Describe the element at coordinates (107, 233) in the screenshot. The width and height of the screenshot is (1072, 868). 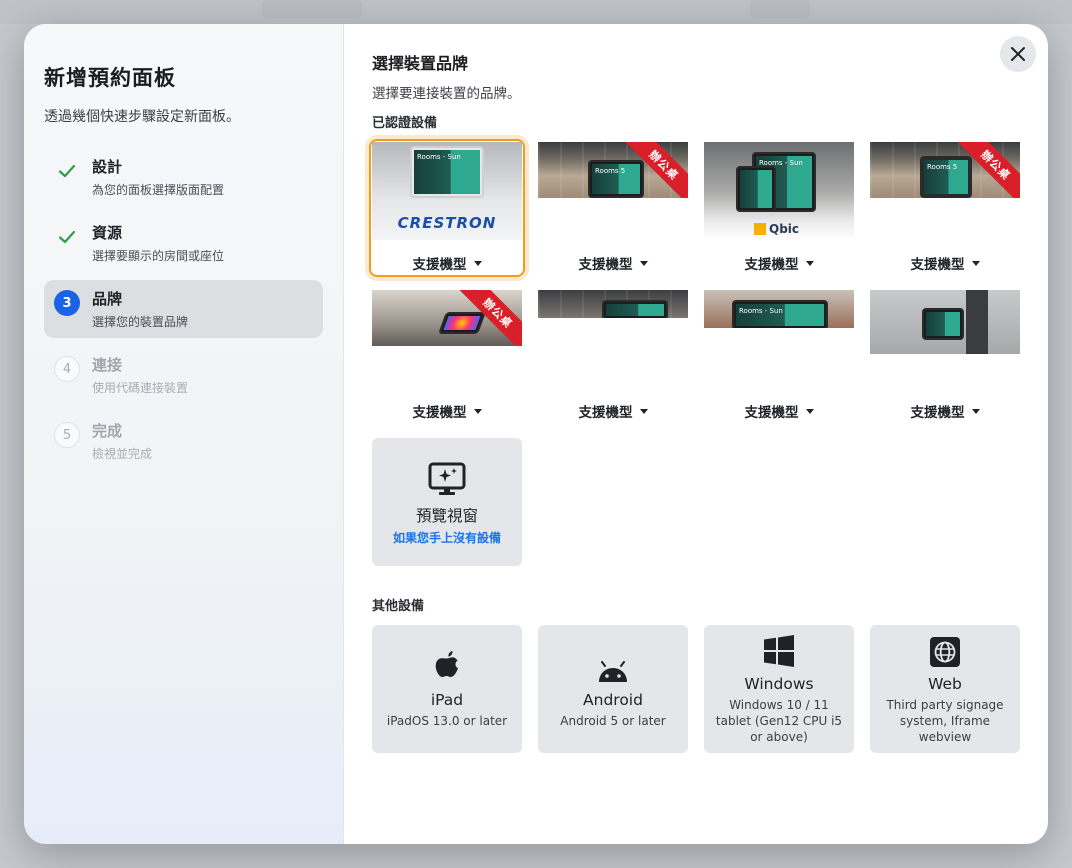
I see `step-title: 資源` at that location.